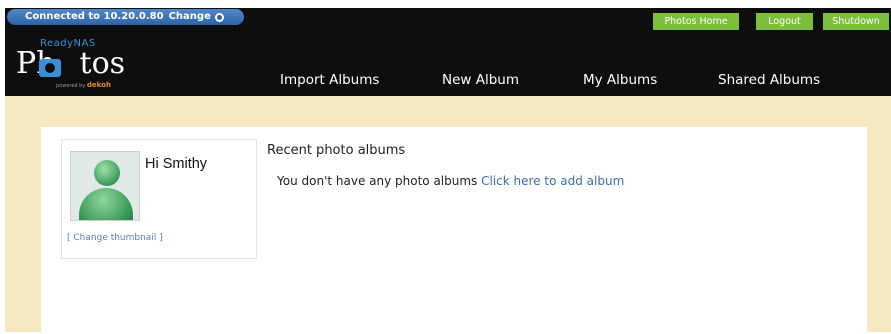  Describe the element at coordinates (70, 64) in the screenshot. I see `logo-title: Ph tos` at that location.